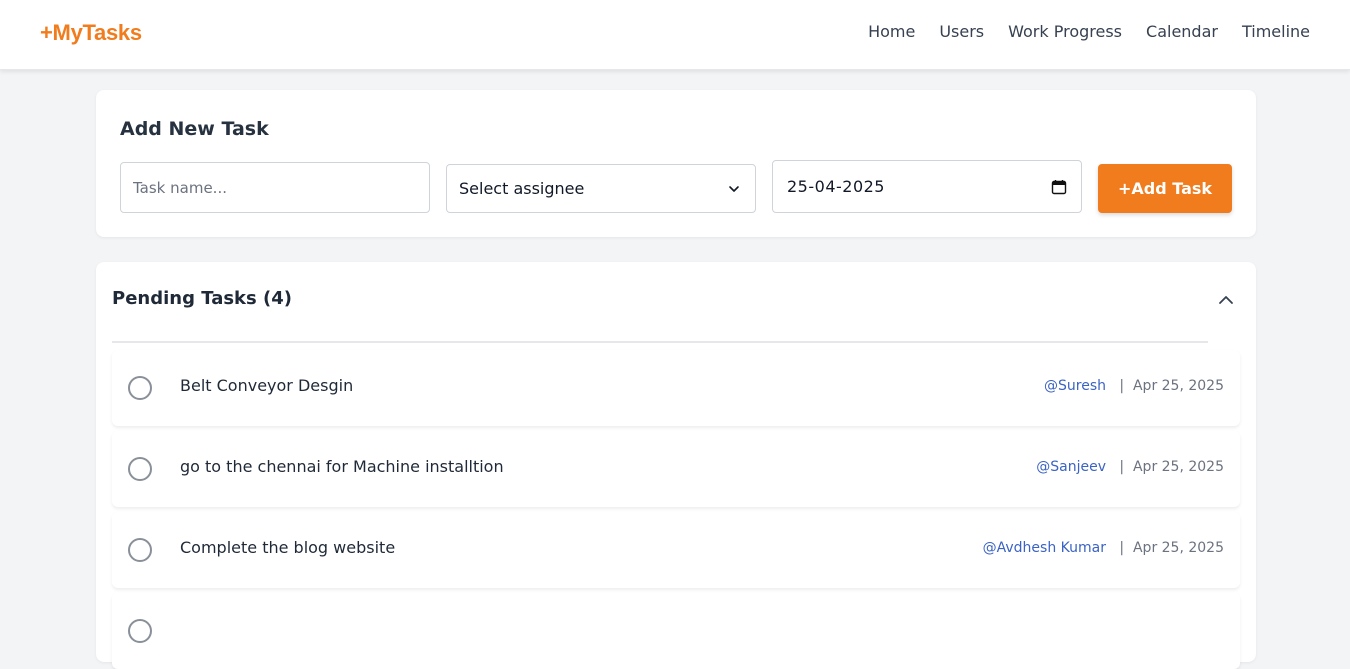 This screenshot has height=669, width=1350. What do you see at coordinates (1165, 188) in the screenshot?
I see `add-task-button: +Add Task` at bounding box center [1165, 188].